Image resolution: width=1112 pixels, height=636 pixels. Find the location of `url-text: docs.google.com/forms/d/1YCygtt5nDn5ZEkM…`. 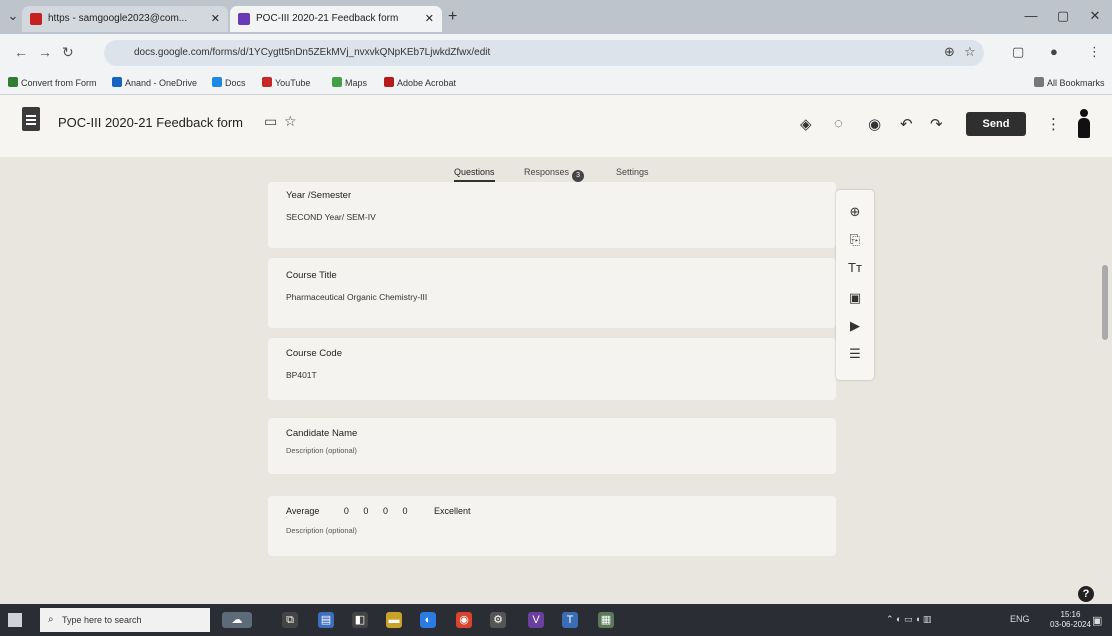

url-text: docs.google.com/forms/d/1YCygtt5nDn5ZEkM… is located at coordinates (312, 52).